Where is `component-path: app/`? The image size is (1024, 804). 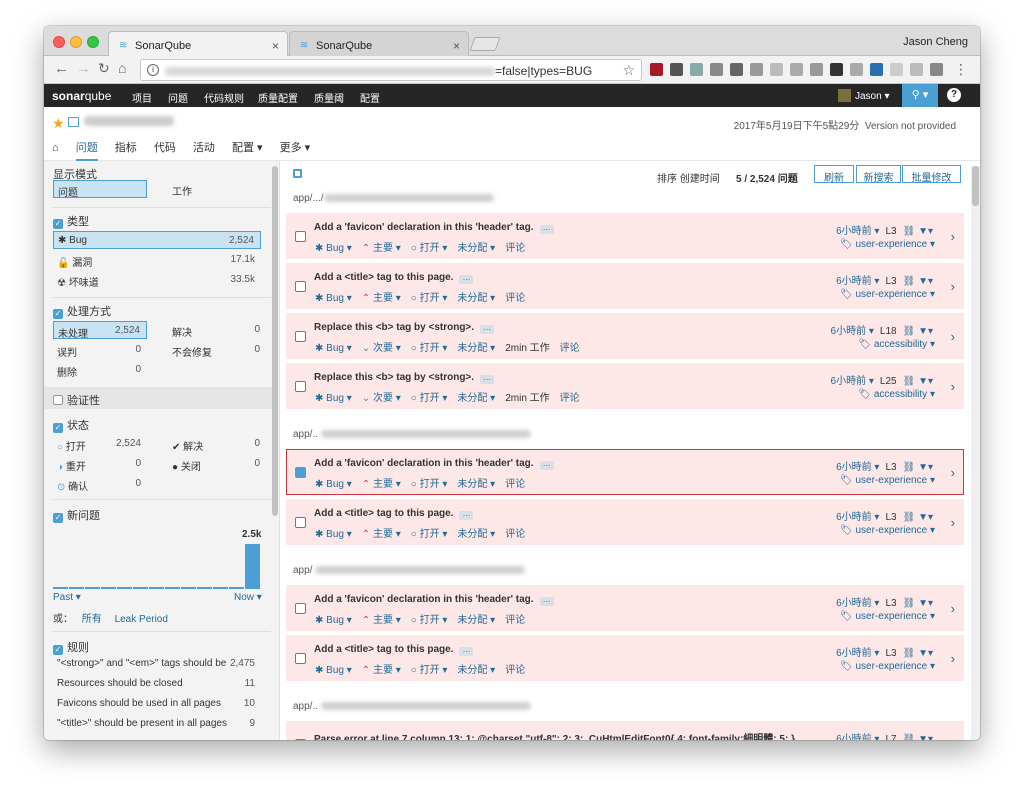 component-path: app/ is located at coordinates (409, 570).